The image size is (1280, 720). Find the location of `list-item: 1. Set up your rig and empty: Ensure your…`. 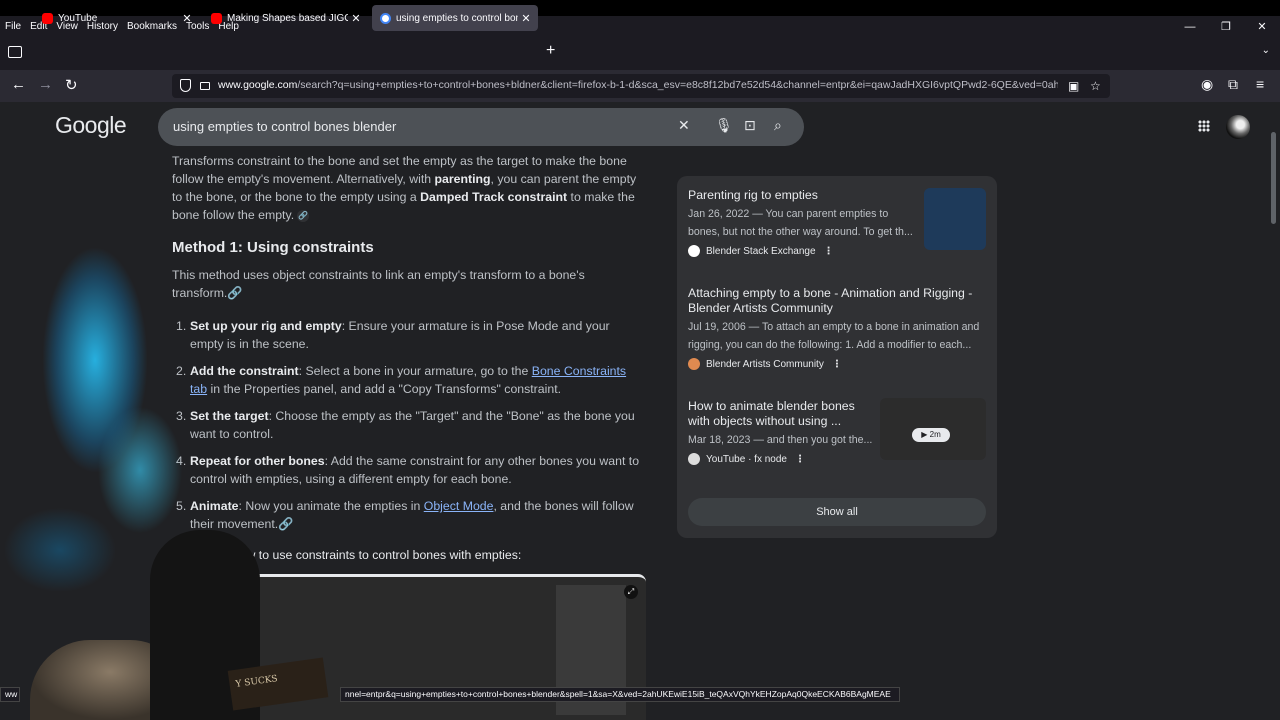

list-item: 1. Set up your rig and empty: Ensure your… is located at coordinates (393, 335).